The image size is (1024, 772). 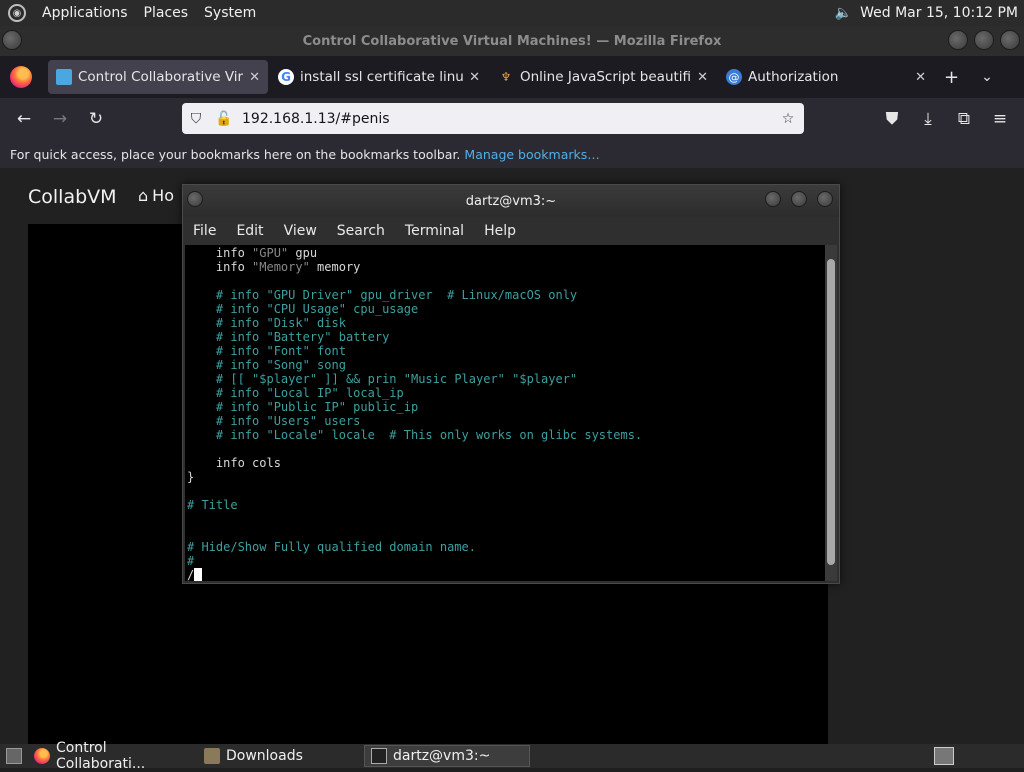 I want to click on new-tab-icon: +, so click(x=951, y=77).